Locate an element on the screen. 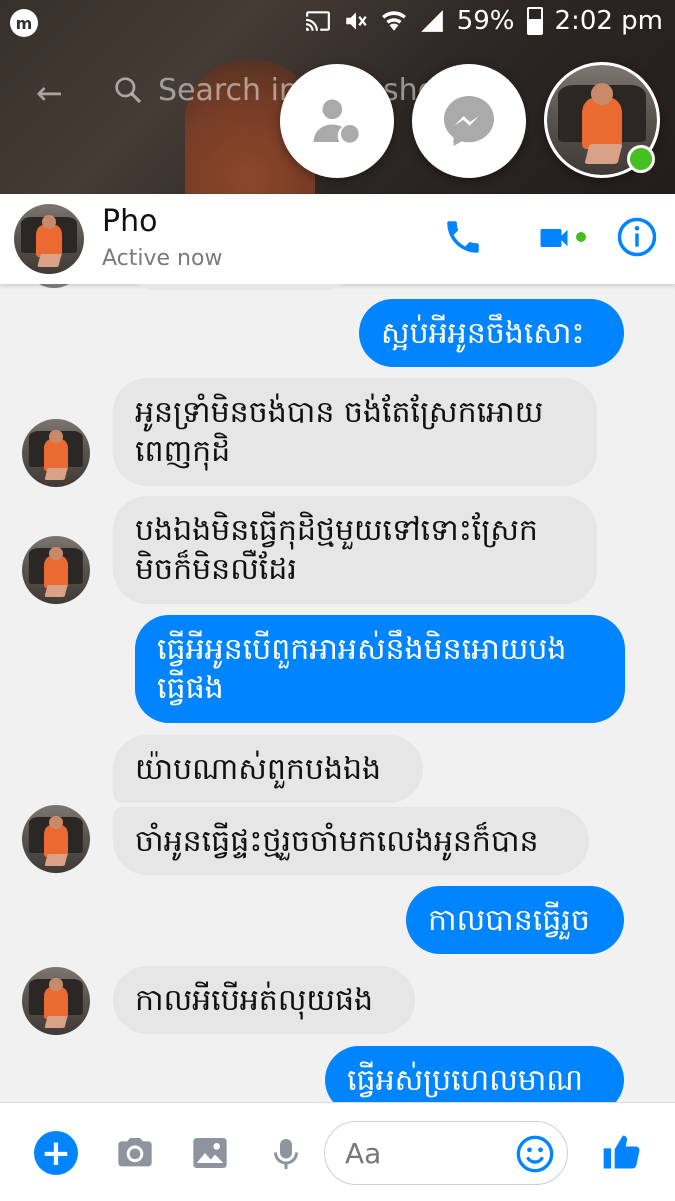 The image size is (675, 1201). people-chathead is located at coordinates (337, 121).